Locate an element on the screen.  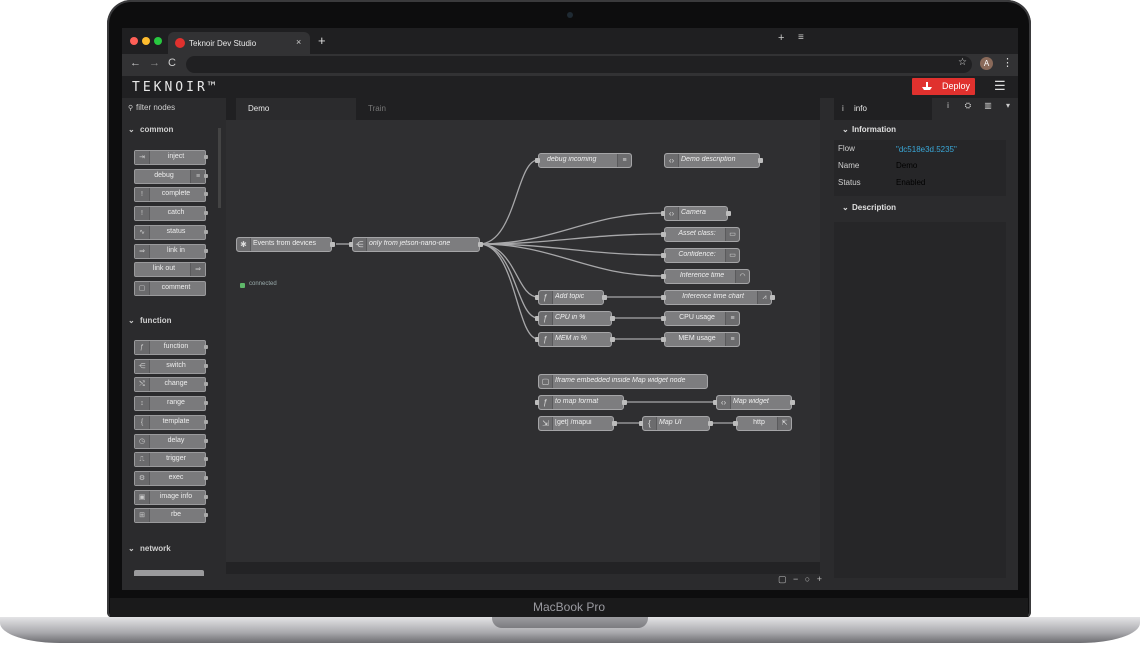
maximize-window-icon is located at coordinates (158, 41).